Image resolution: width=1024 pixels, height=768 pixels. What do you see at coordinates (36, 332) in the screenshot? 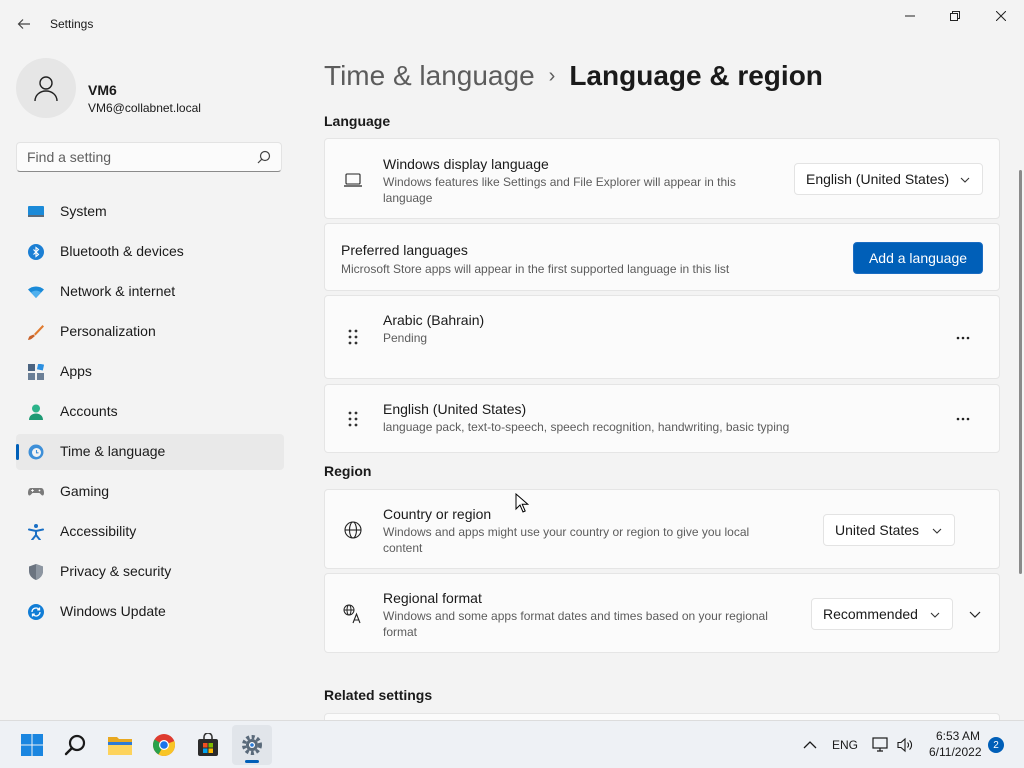
I see `brush-icon` at bounding box center [36, 332].